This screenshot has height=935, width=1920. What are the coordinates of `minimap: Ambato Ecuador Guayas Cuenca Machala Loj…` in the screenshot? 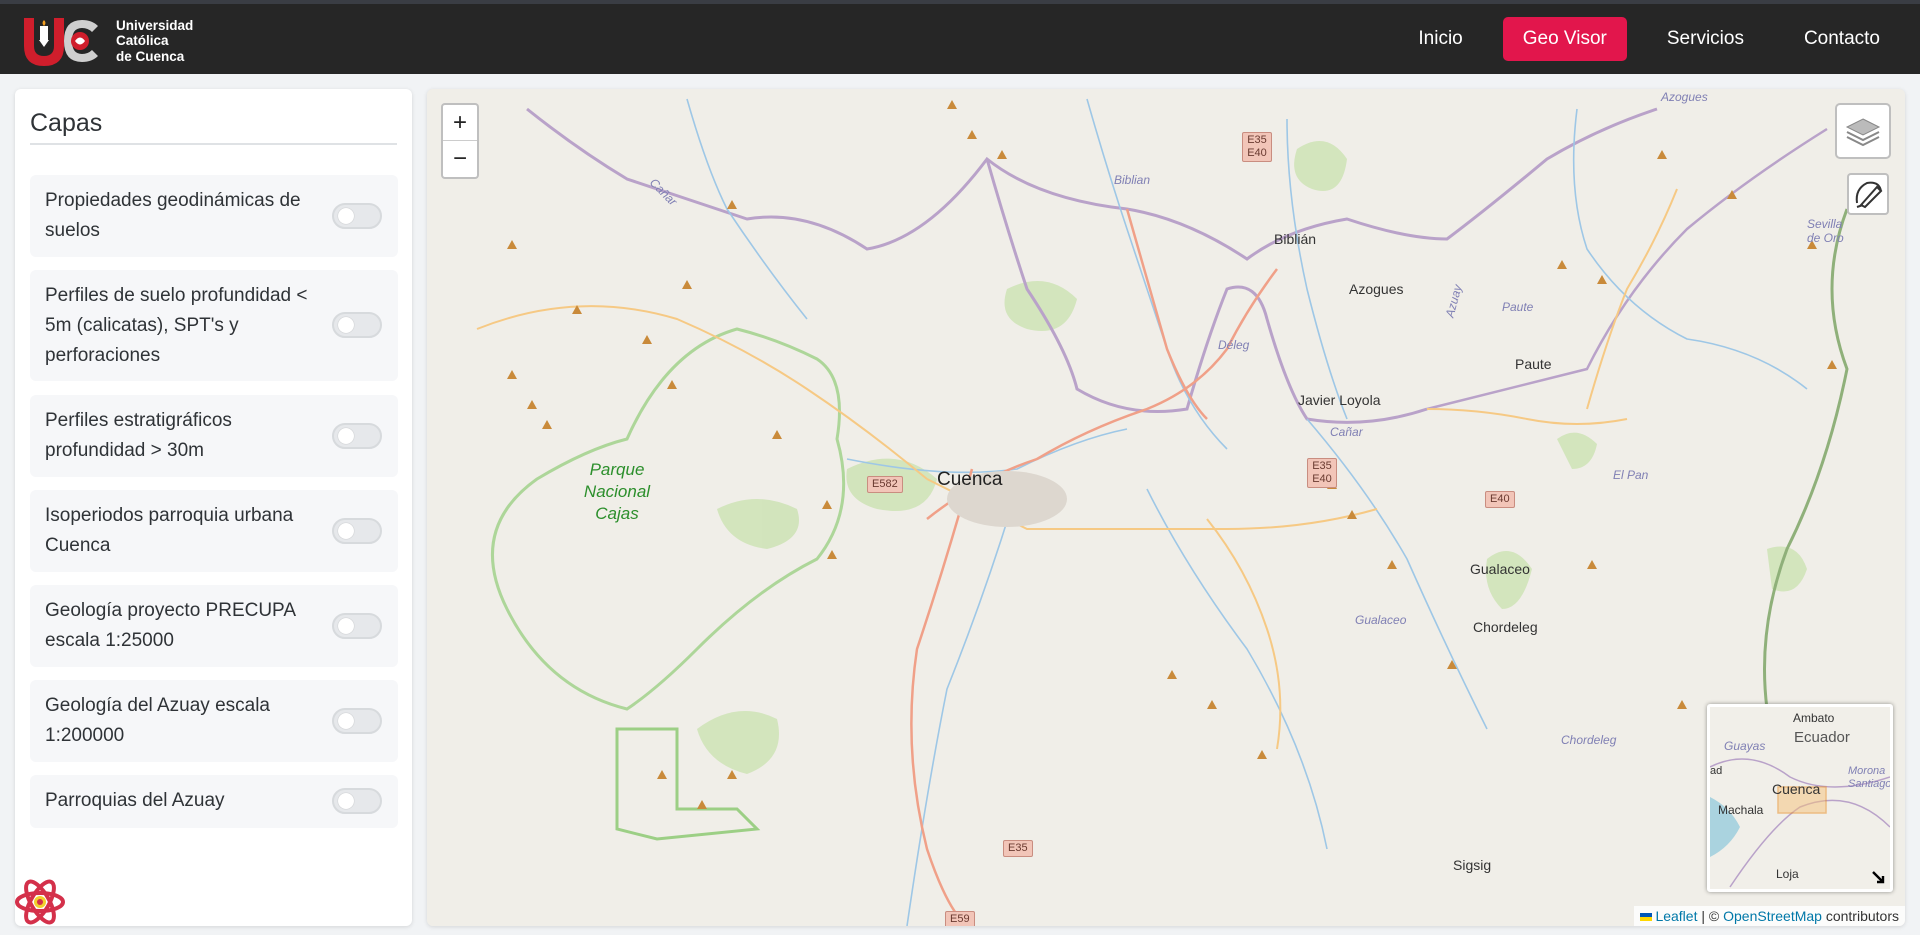 It's located at (1800, 798).